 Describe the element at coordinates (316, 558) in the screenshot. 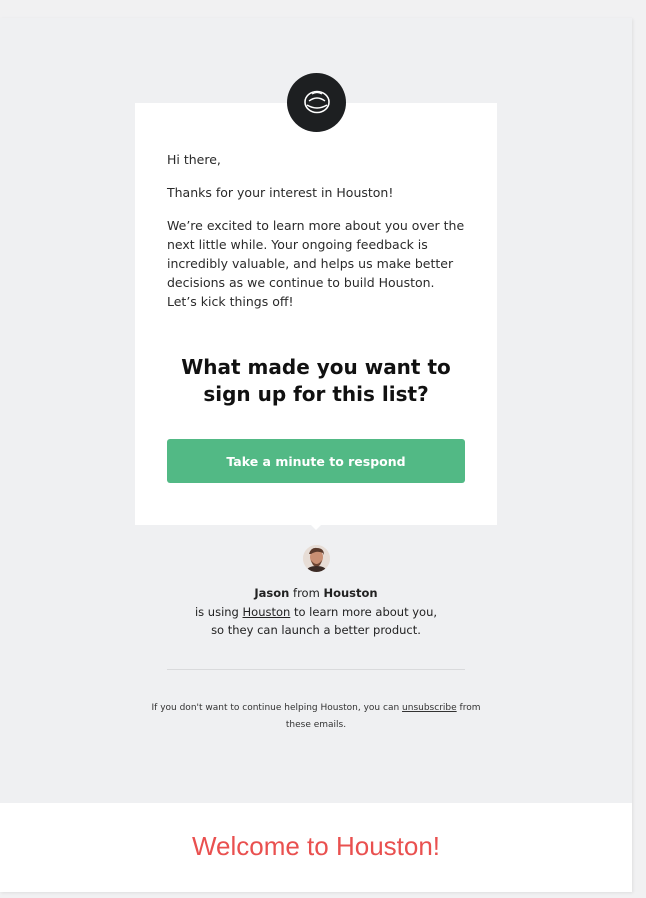

I see `sender-avatar` at that location.